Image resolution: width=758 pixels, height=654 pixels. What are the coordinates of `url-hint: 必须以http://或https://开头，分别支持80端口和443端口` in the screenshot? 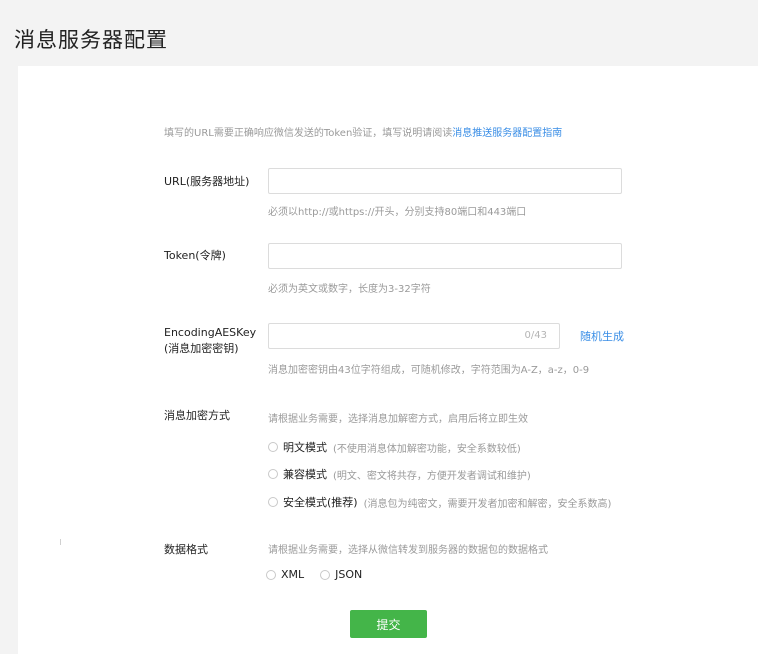 It's located at (397, 212).